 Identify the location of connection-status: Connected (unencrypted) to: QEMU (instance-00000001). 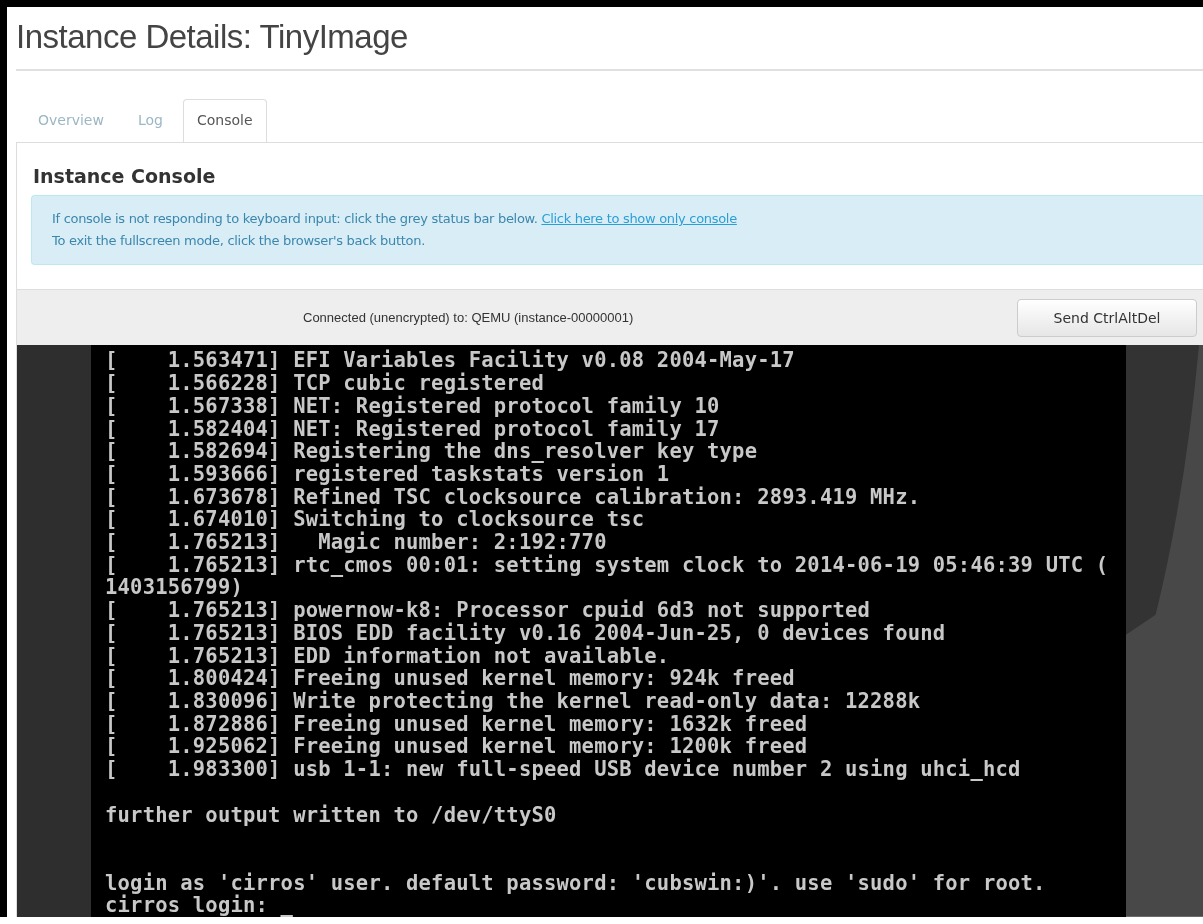
(468, 318).